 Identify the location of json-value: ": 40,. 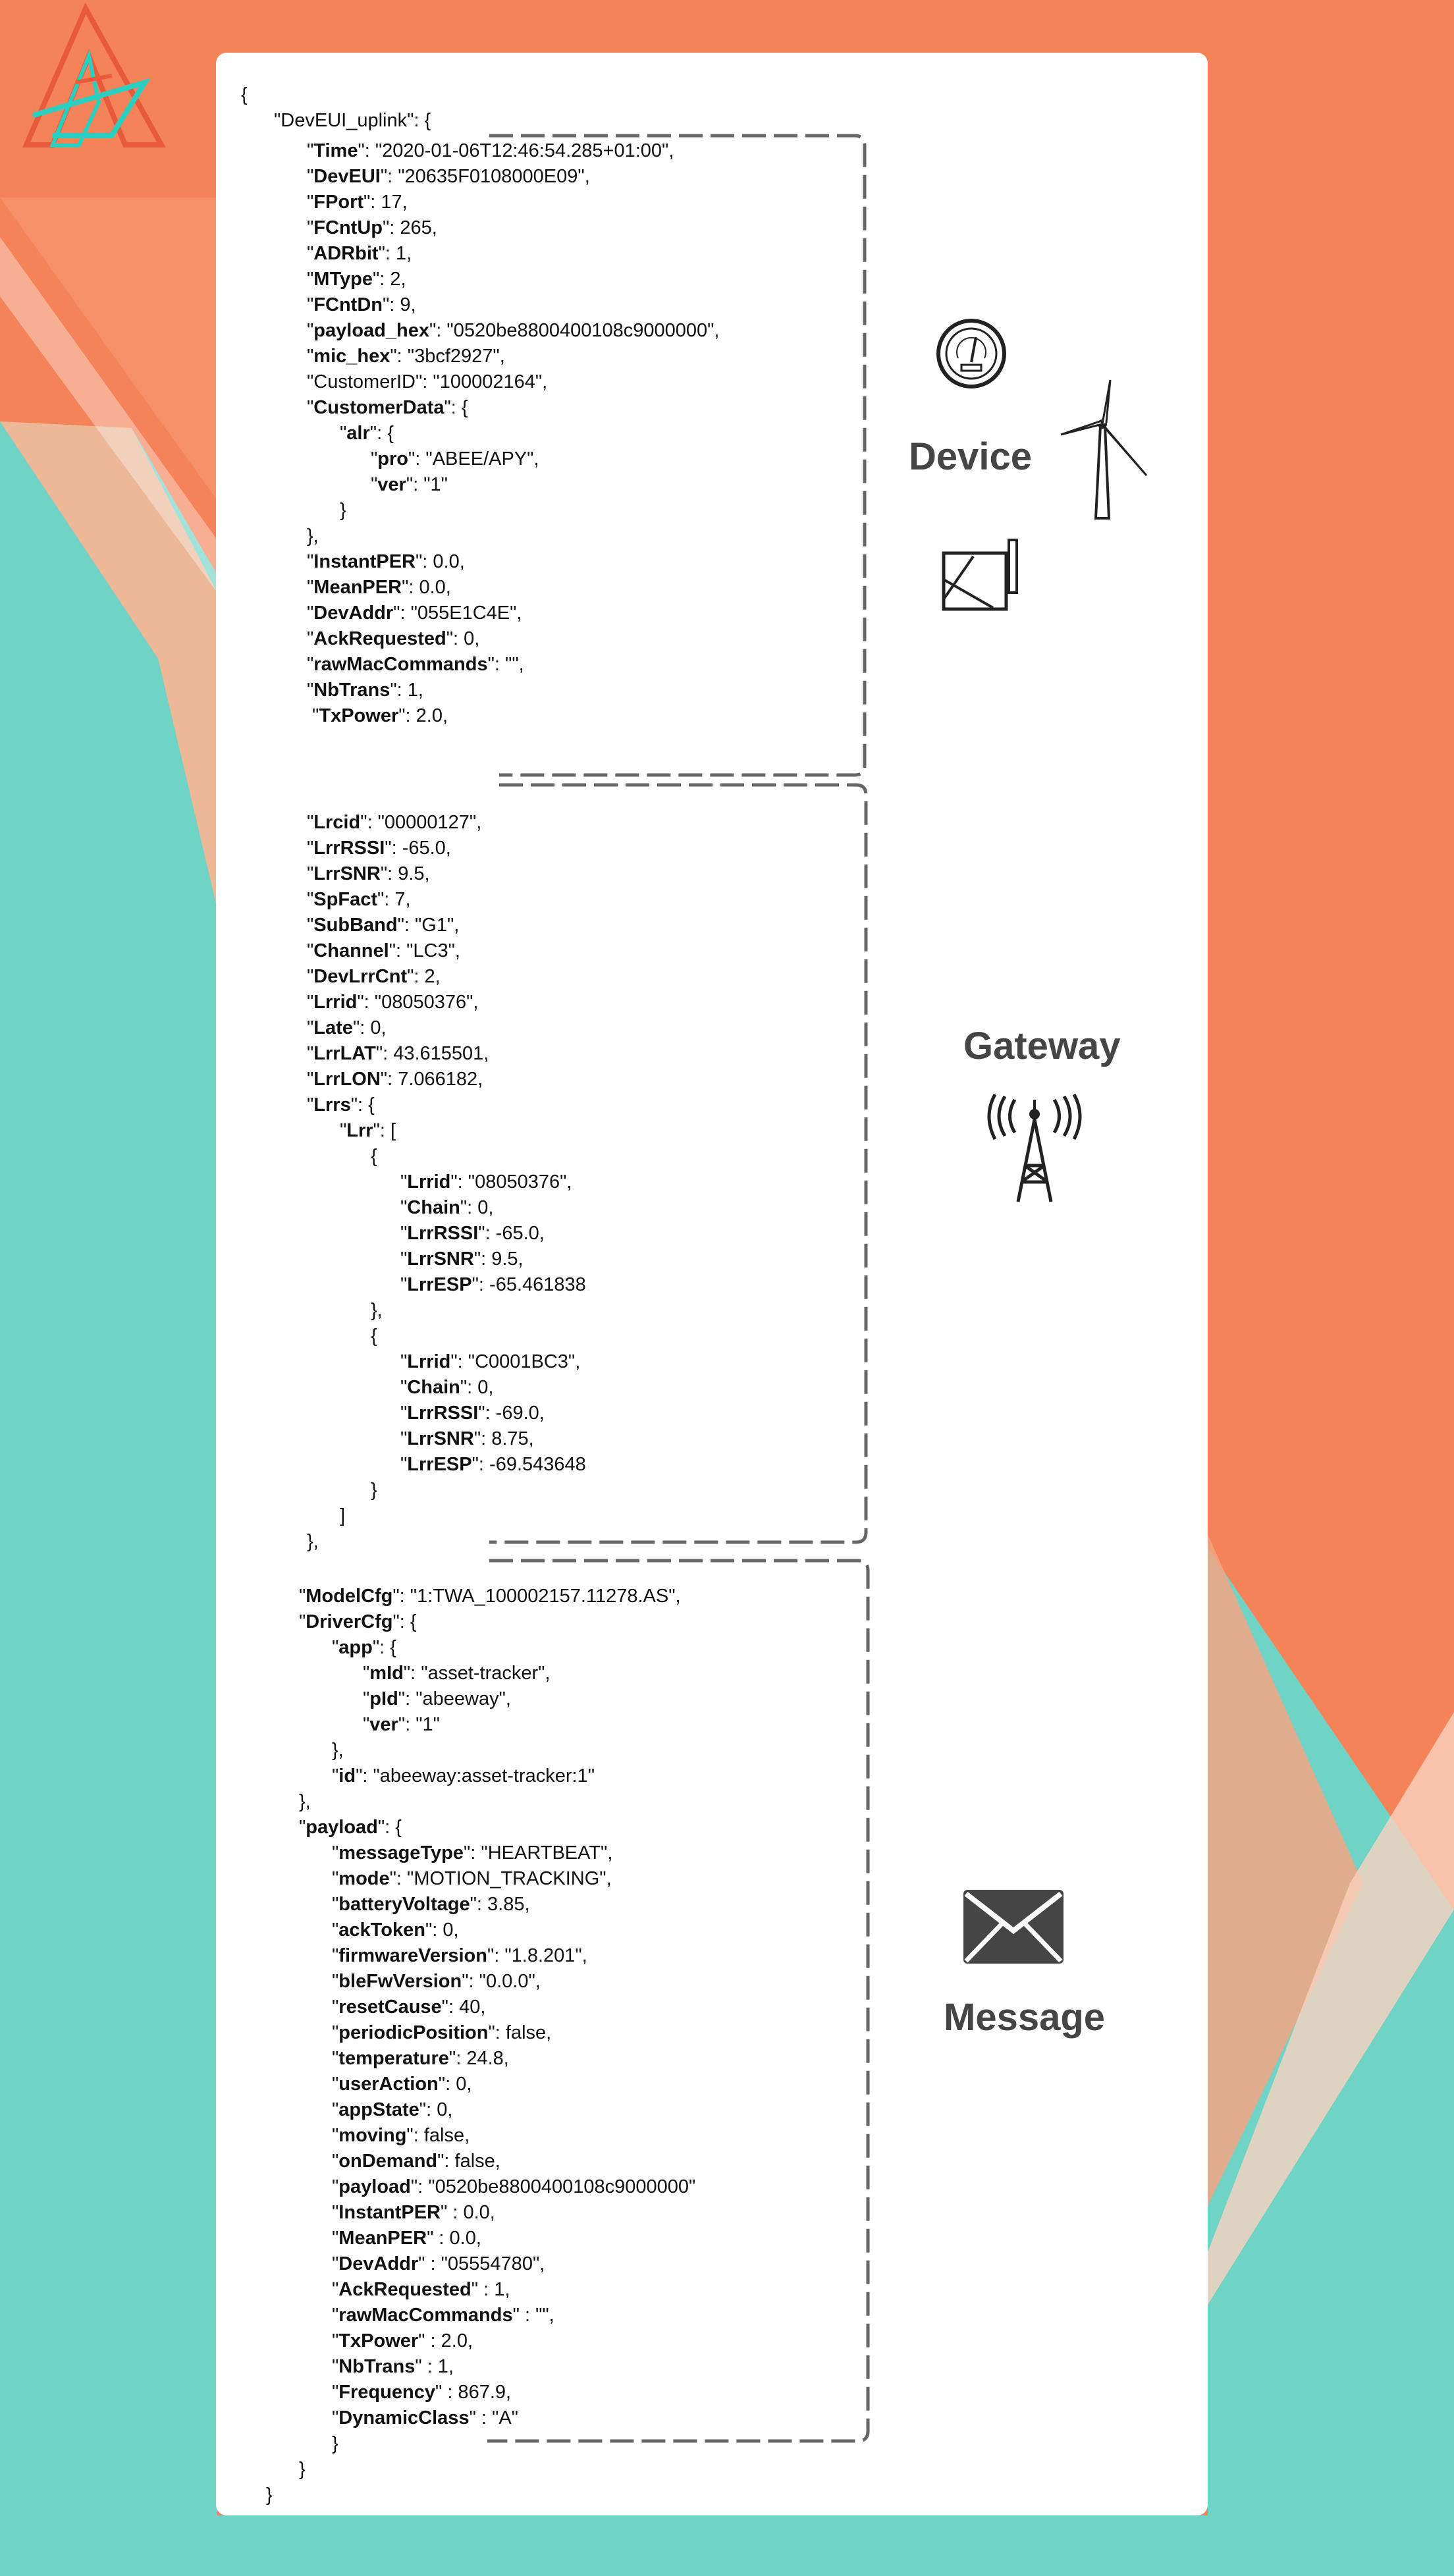
(463, 2007).